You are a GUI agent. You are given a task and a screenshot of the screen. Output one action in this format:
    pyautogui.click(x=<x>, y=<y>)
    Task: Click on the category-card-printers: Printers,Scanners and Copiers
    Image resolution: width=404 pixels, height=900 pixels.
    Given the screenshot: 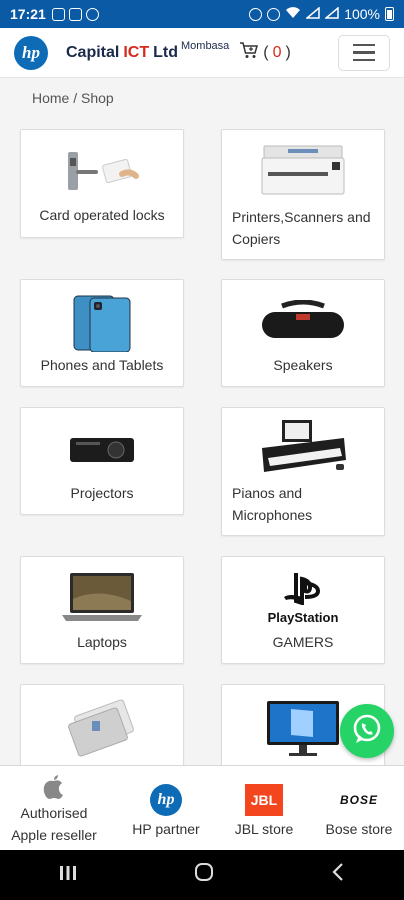 What is the action you would take?
    pyautogui.click(x=303, y=194)
    